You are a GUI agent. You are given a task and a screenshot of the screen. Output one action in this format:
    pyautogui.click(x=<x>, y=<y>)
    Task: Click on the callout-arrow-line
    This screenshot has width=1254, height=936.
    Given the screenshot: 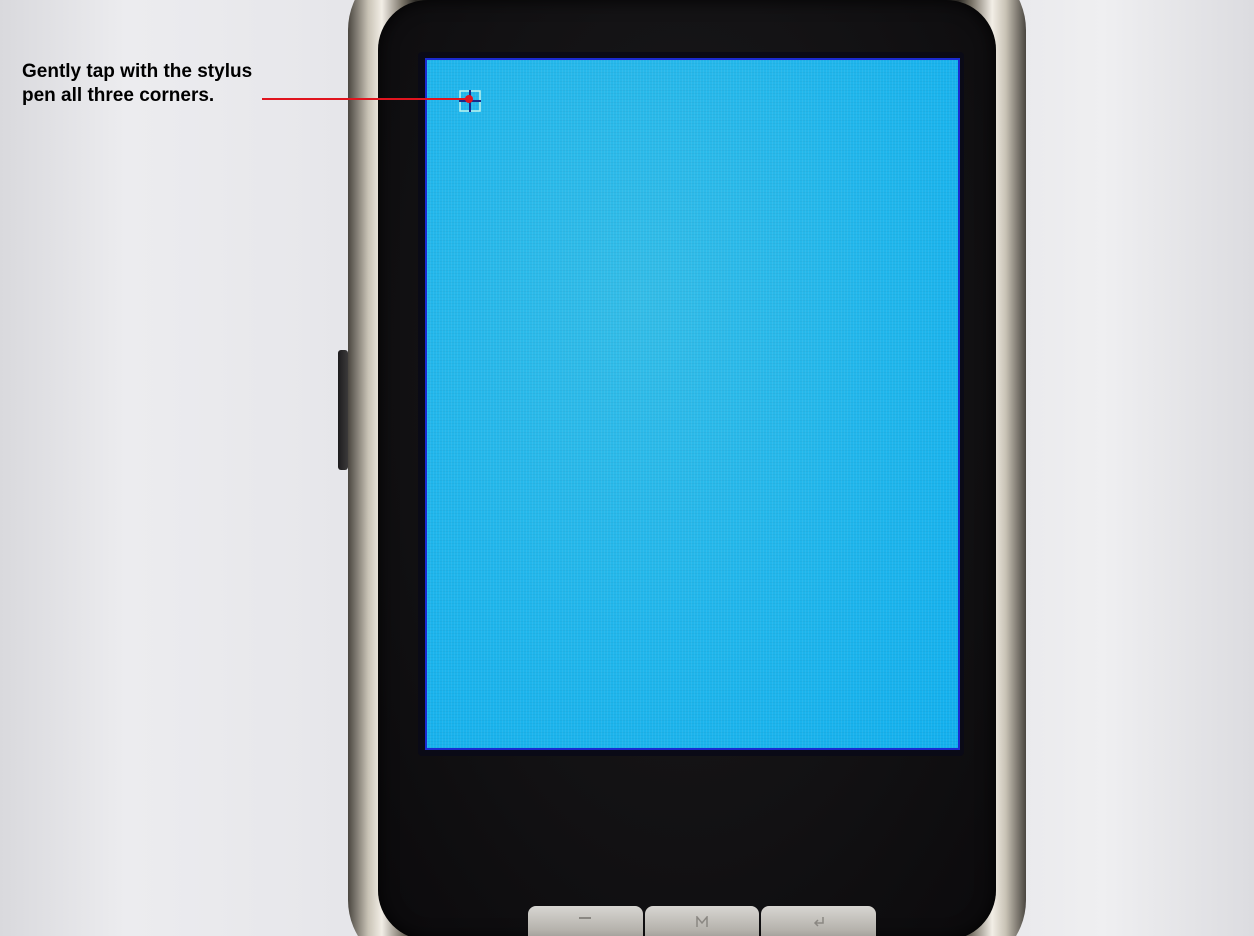 What is the action you would take?
    pyautogui.click(x=364, y=99)
    